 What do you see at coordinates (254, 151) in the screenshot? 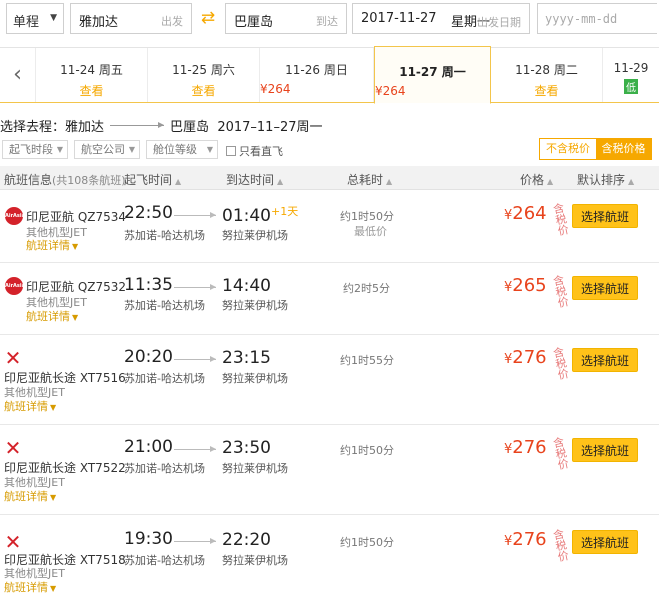
I see `direct-only-checkbox: 只看直飞` at bounding box center [254, 151].